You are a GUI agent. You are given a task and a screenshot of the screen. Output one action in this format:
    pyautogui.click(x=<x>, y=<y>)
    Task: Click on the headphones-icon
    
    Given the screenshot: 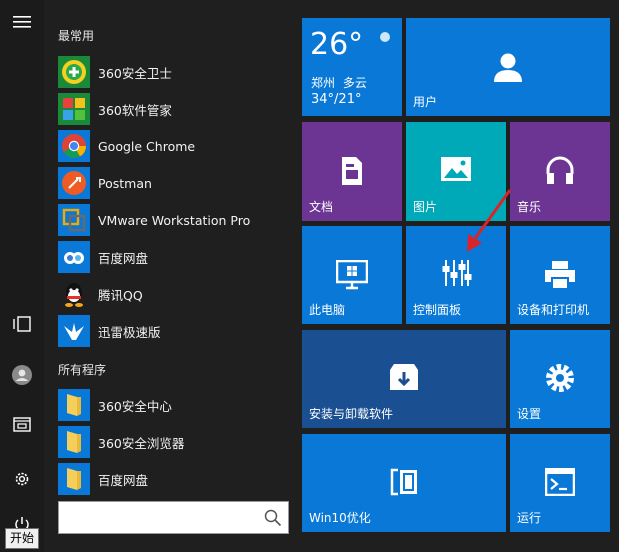 What is the action you would take?
    pyautogui.click(x=560, y=170)
    